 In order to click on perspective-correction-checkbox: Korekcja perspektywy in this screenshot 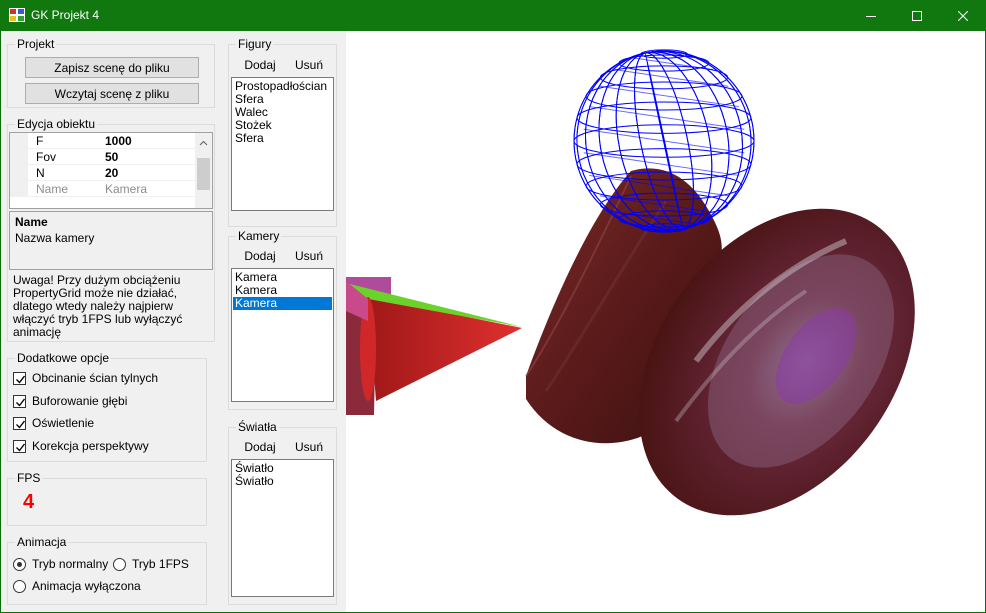, I will do `click(81, 446)`.